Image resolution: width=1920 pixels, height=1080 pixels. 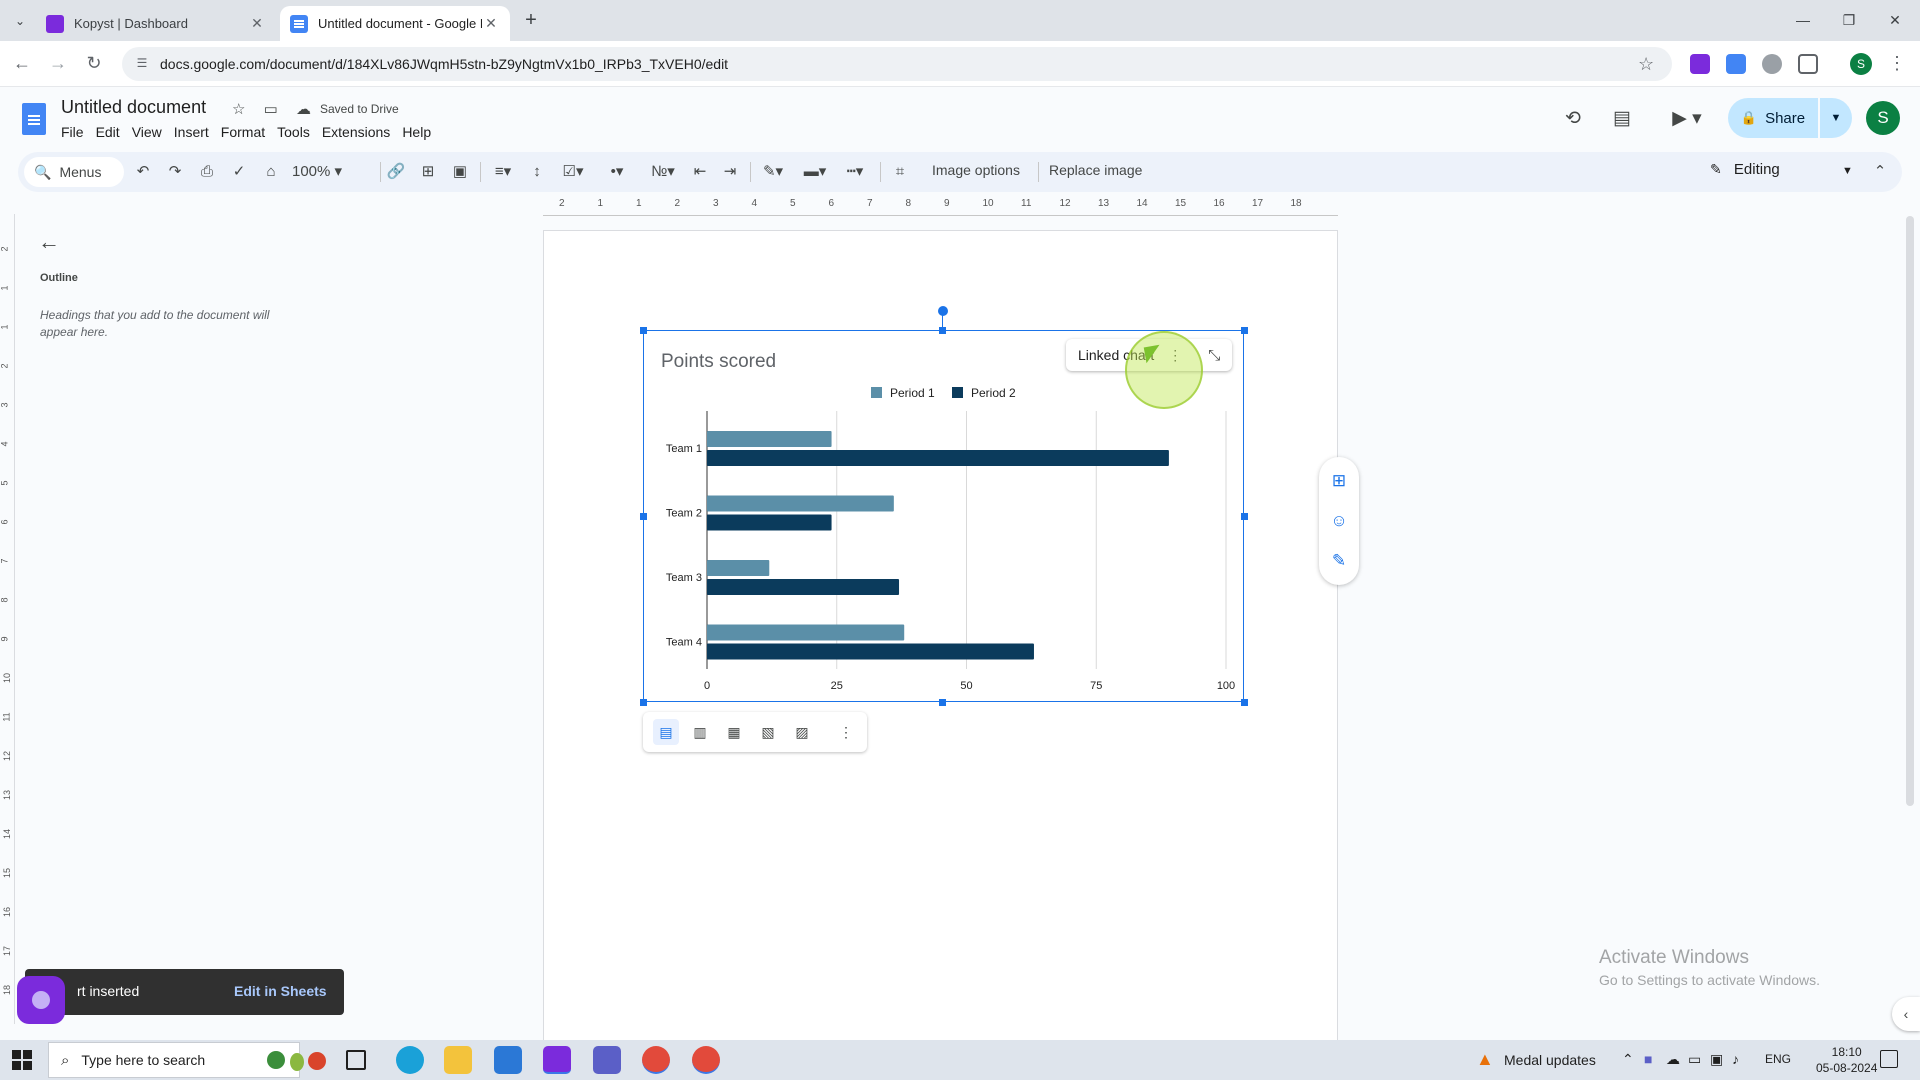 What do you see at coordinates (643, 330) in the screenshot?
I see `resize-handle-nw` at bounding box center [643, 330].